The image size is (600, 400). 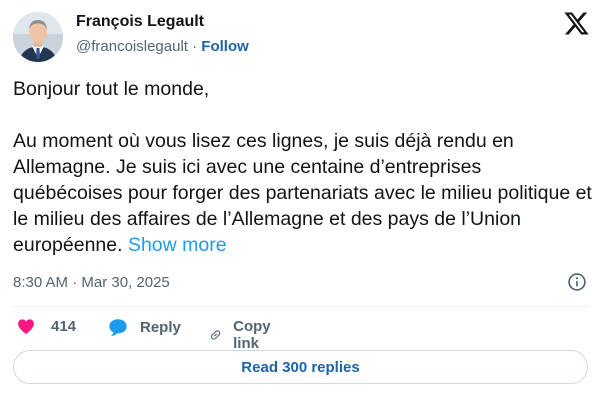 What do you see at coordinates (132, 46) in the screenshot?
I see `author-handle: @francoislegault` at bounding box center [132, 46].